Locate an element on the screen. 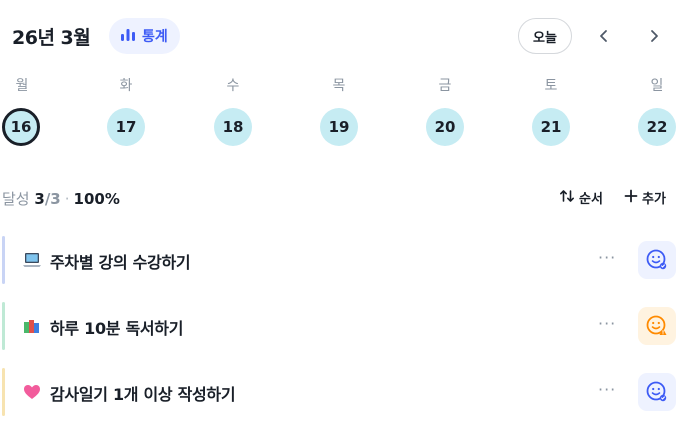 The width and height of the screenshot is (694, 441). weekday-label: 수 is located at coordinates (233, 86).